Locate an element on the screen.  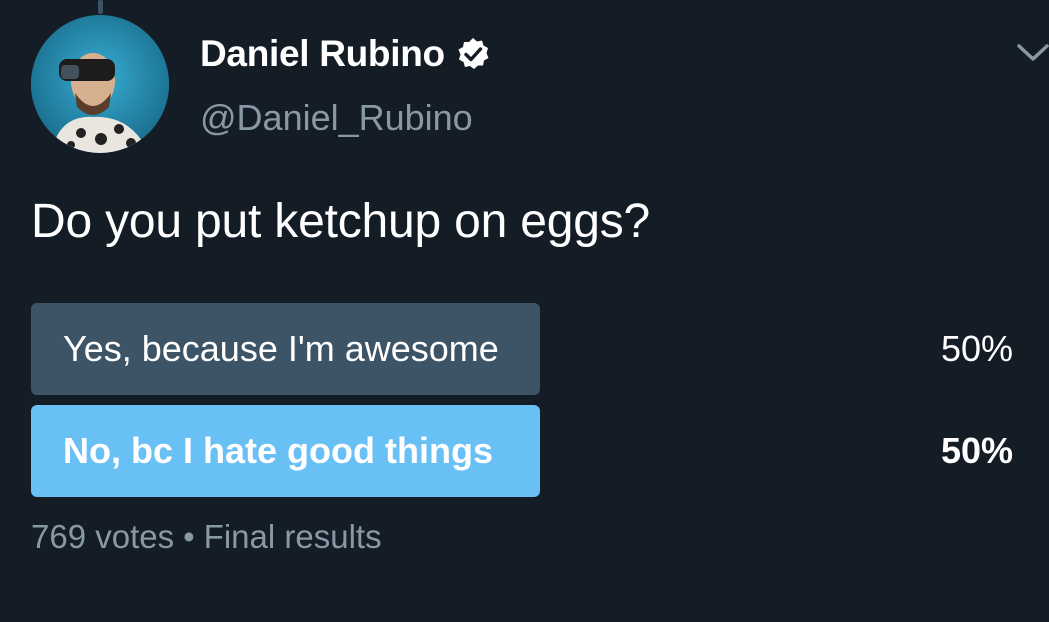
avatar is located at coordinates (100, 84).